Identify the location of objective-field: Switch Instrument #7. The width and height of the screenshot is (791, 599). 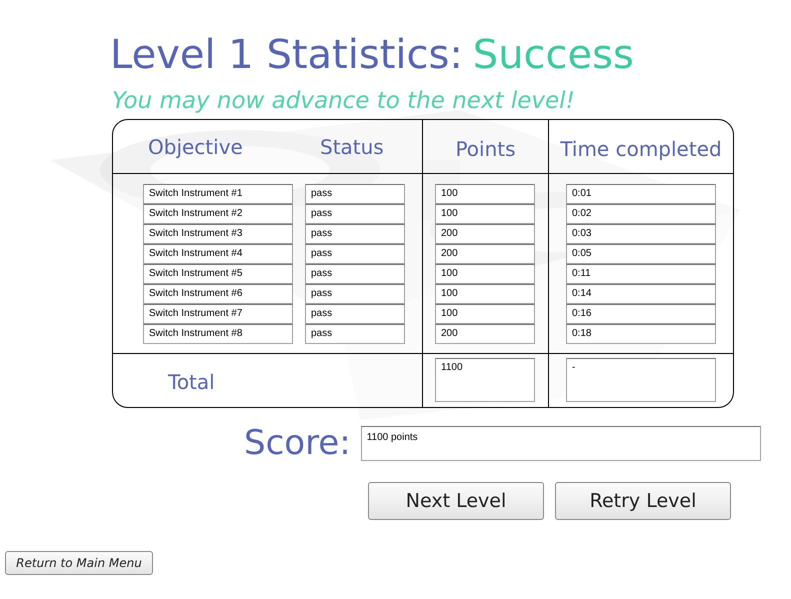
(218, 314).